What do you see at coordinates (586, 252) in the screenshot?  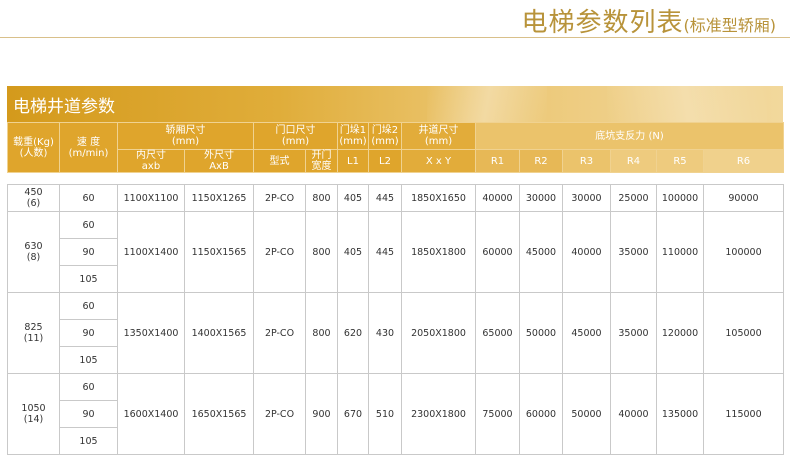 I see `cell-r3: 40000` at bounding box center [586, 252].